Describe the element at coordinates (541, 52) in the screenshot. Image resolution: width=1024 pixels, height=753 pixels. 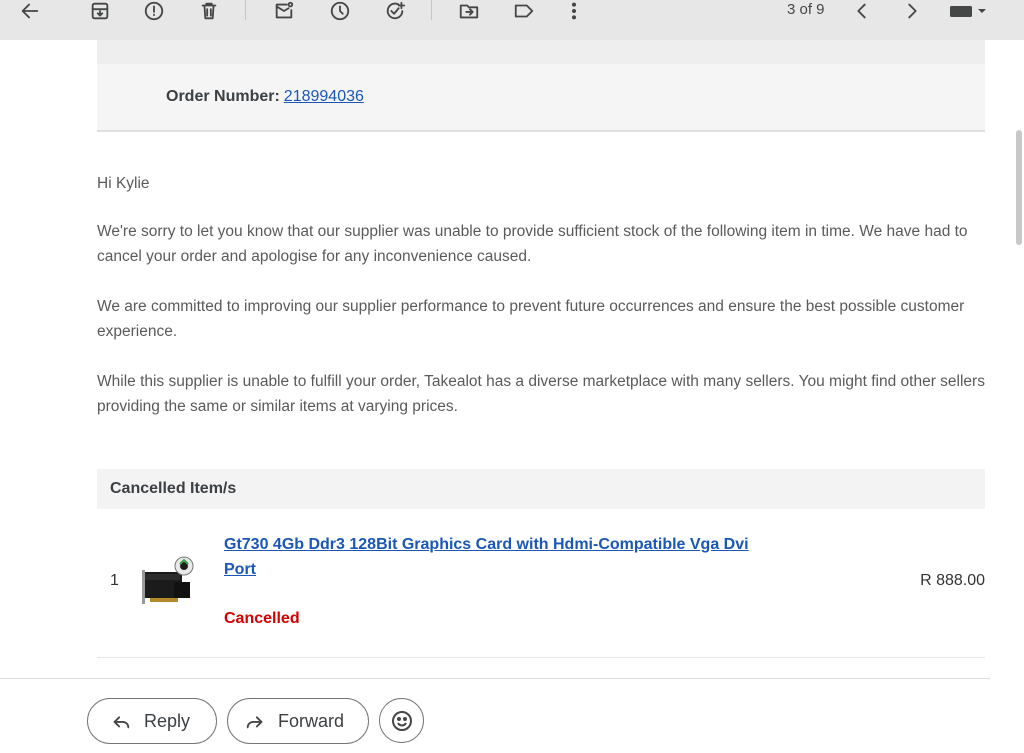
I see `order-header-strip` at that location.